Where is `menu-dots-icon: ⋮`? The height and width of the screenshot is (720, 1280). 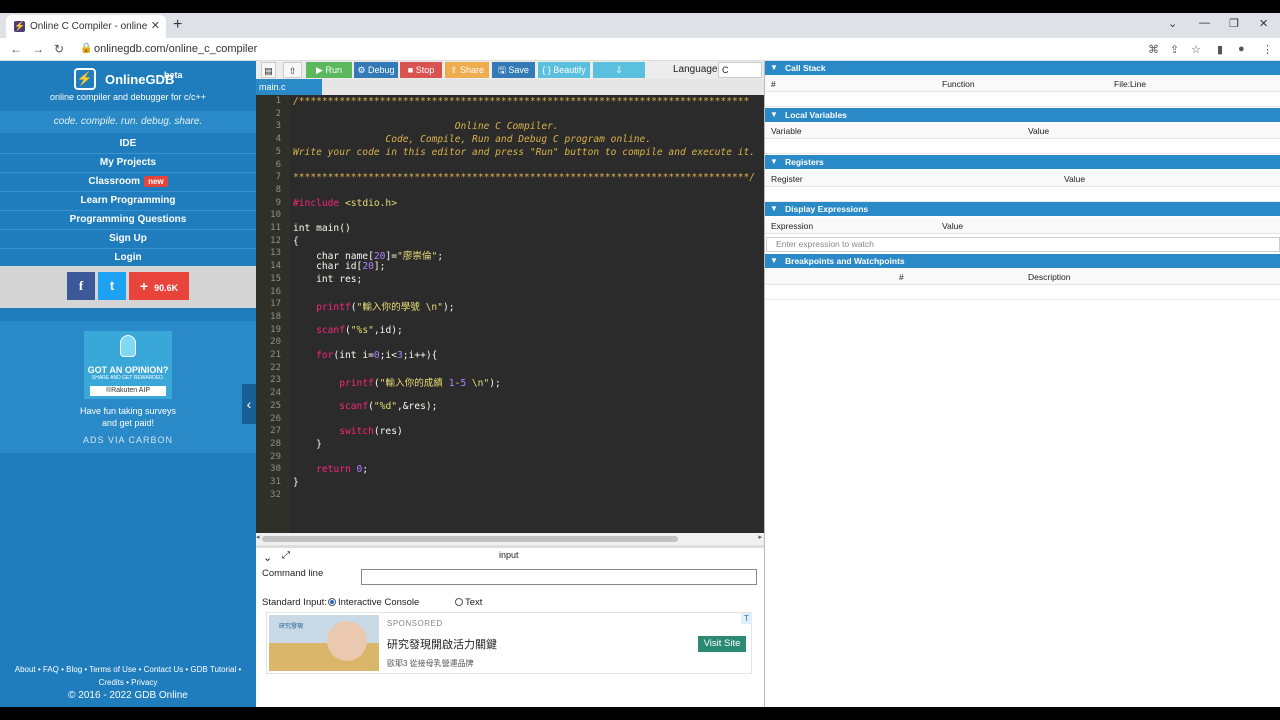 menu-dots-icon: ⋮ is located at coordinates (1267, 49).